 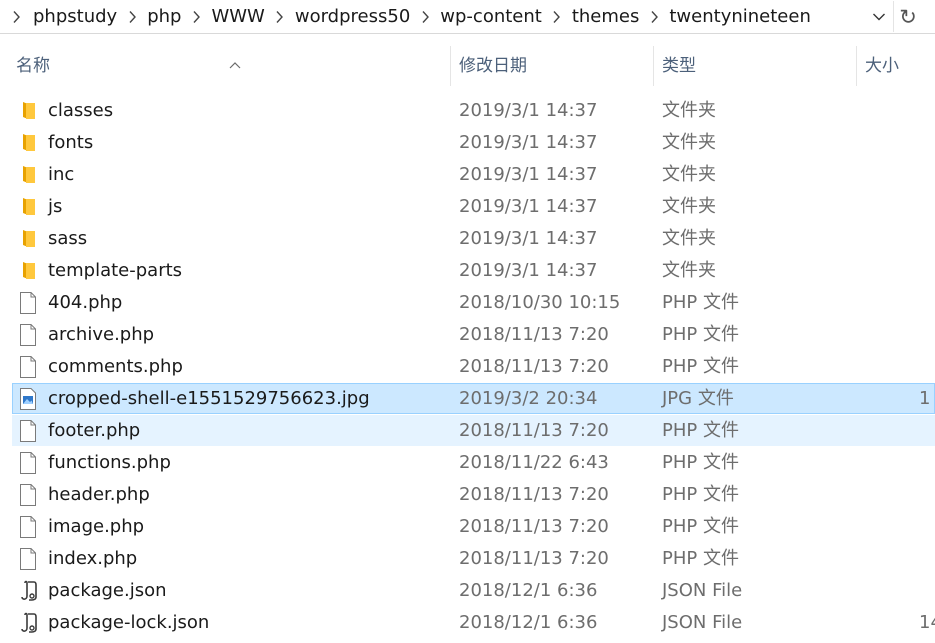 I want to click on file-name: image.php, so click(x=96, y=526).